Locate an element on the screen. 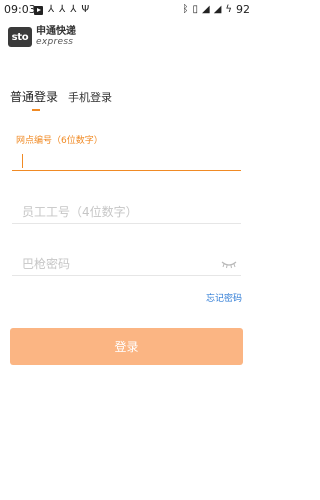 Image resolution: width=320 pixels, height=500 pixels. branch-number-input is located at coordinates (126, 159).